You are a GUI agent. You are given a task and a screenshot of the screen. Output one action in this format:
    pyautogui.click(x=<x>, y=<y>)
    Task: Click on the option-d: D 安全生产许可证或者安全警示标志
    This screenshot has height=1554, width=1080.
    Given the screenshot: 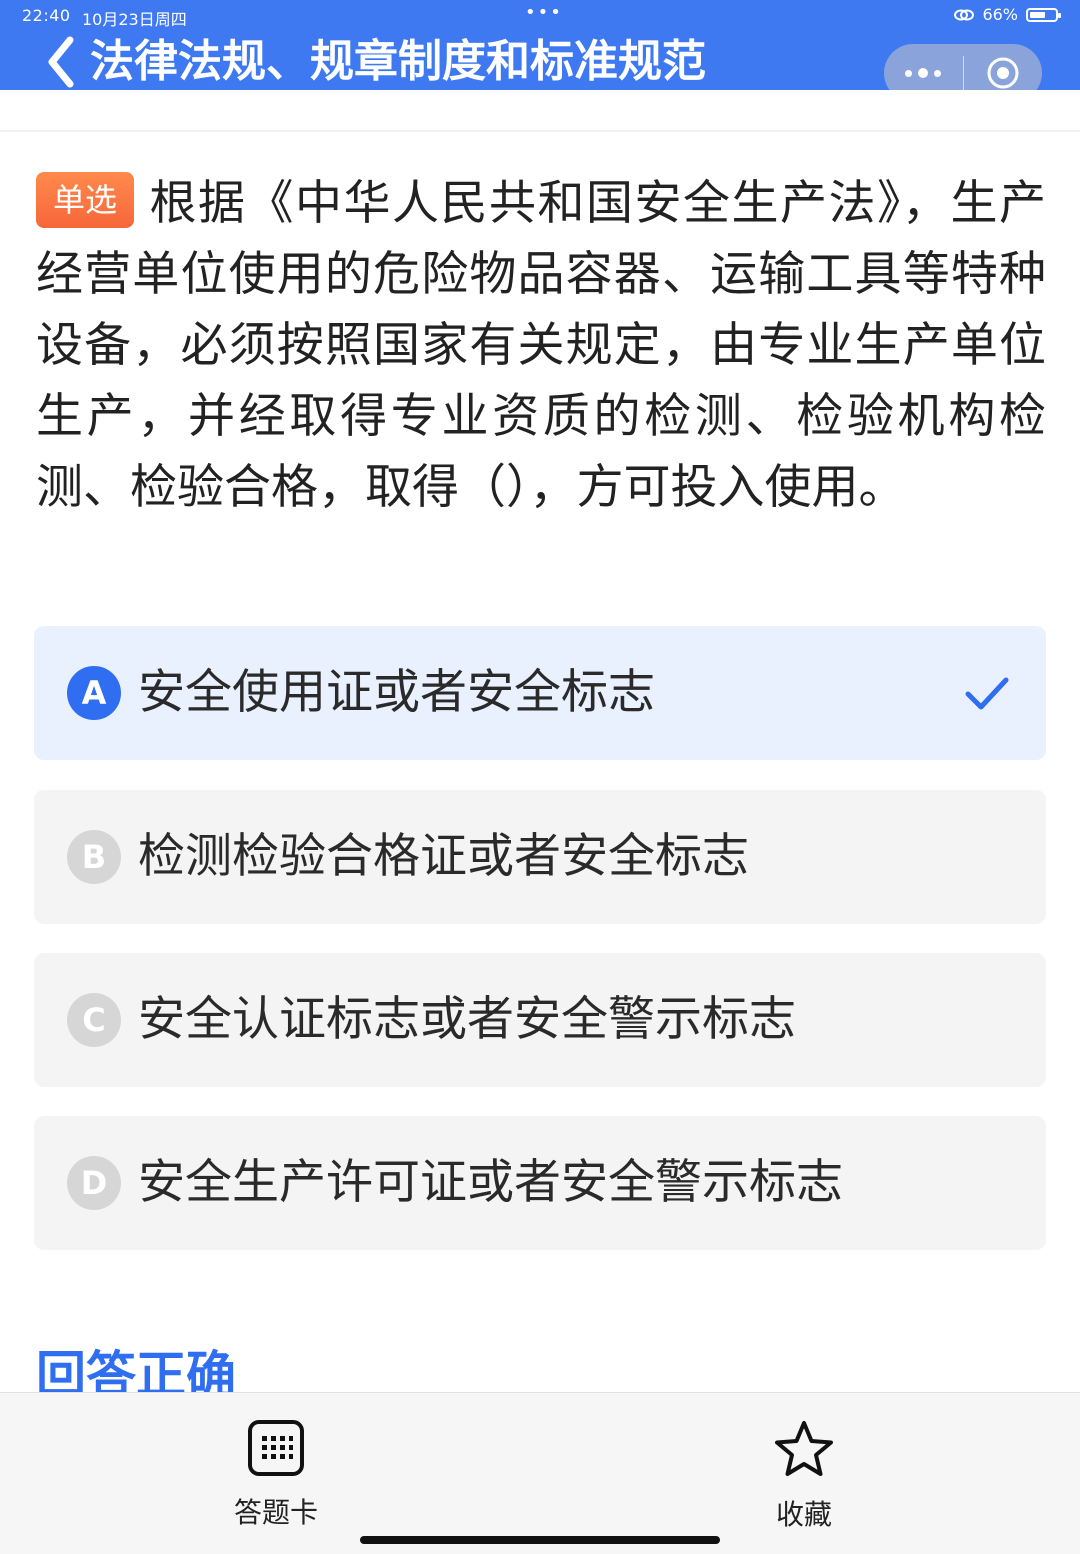 What is the action you would take?
    pyautogui.click(x=540, y=1183)
    